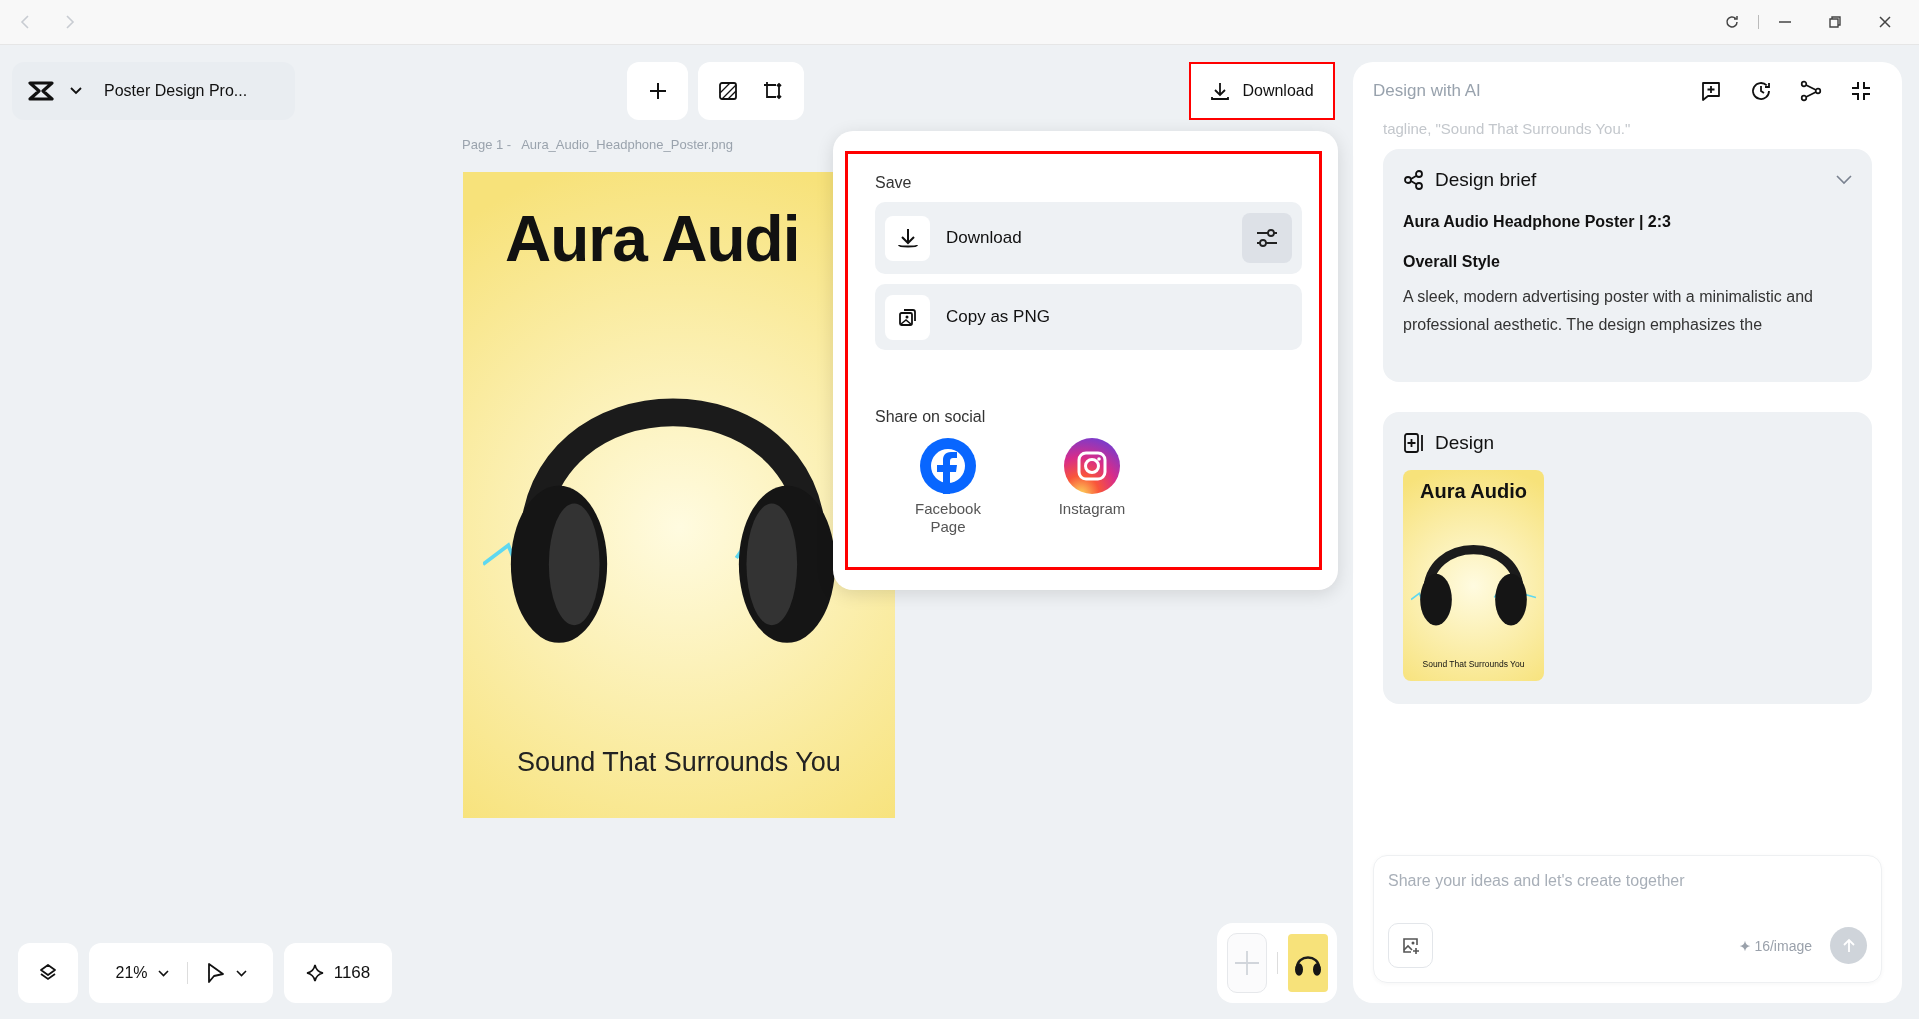 This screenshot has height=1019, width=1919. What do you see at coordinates (1427, 91) in the screenshot?
I see `panel-title: Design with AI` at bounding box center [1427, 91].